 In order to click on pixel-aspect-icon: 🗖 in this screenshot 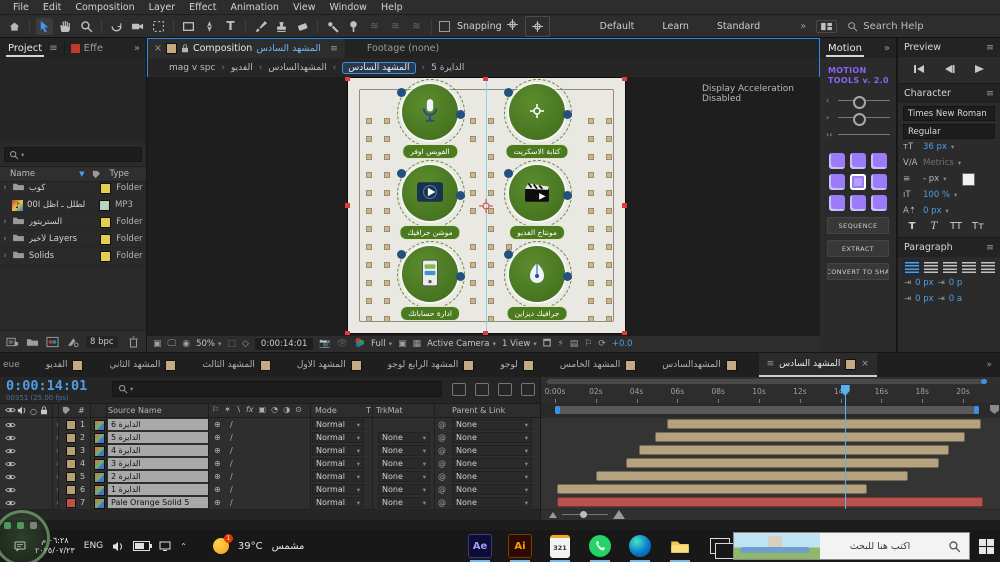, I will do `click(547, 344)`.